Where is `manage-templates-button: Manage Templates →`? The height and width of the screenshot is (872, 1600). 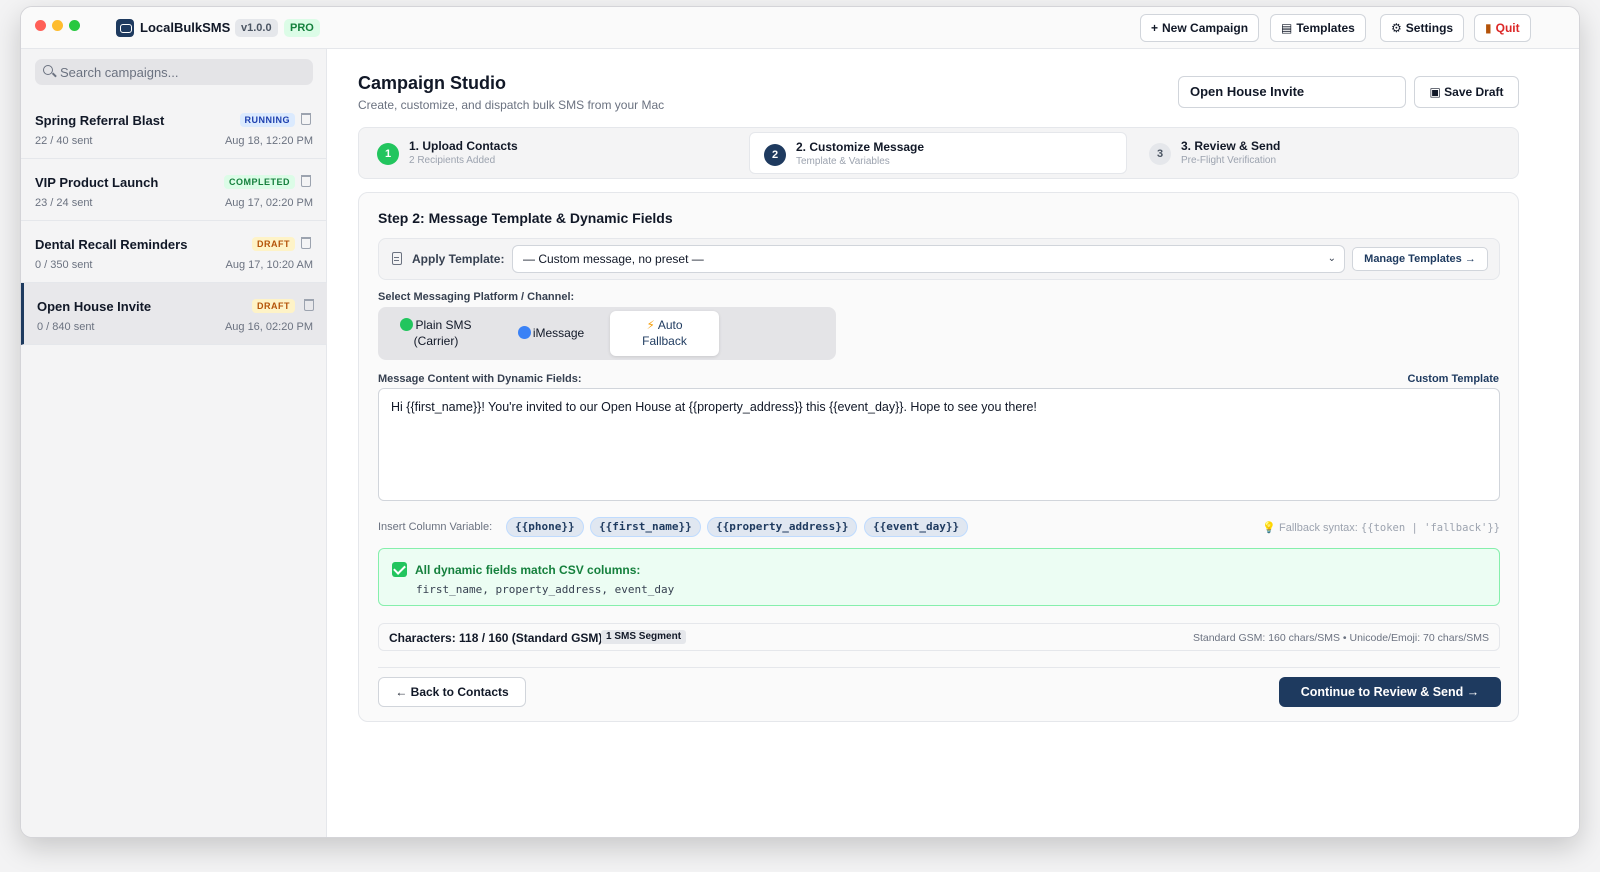 manage-templates-button: Manage Templates → is located at coordinates (1420, 259).